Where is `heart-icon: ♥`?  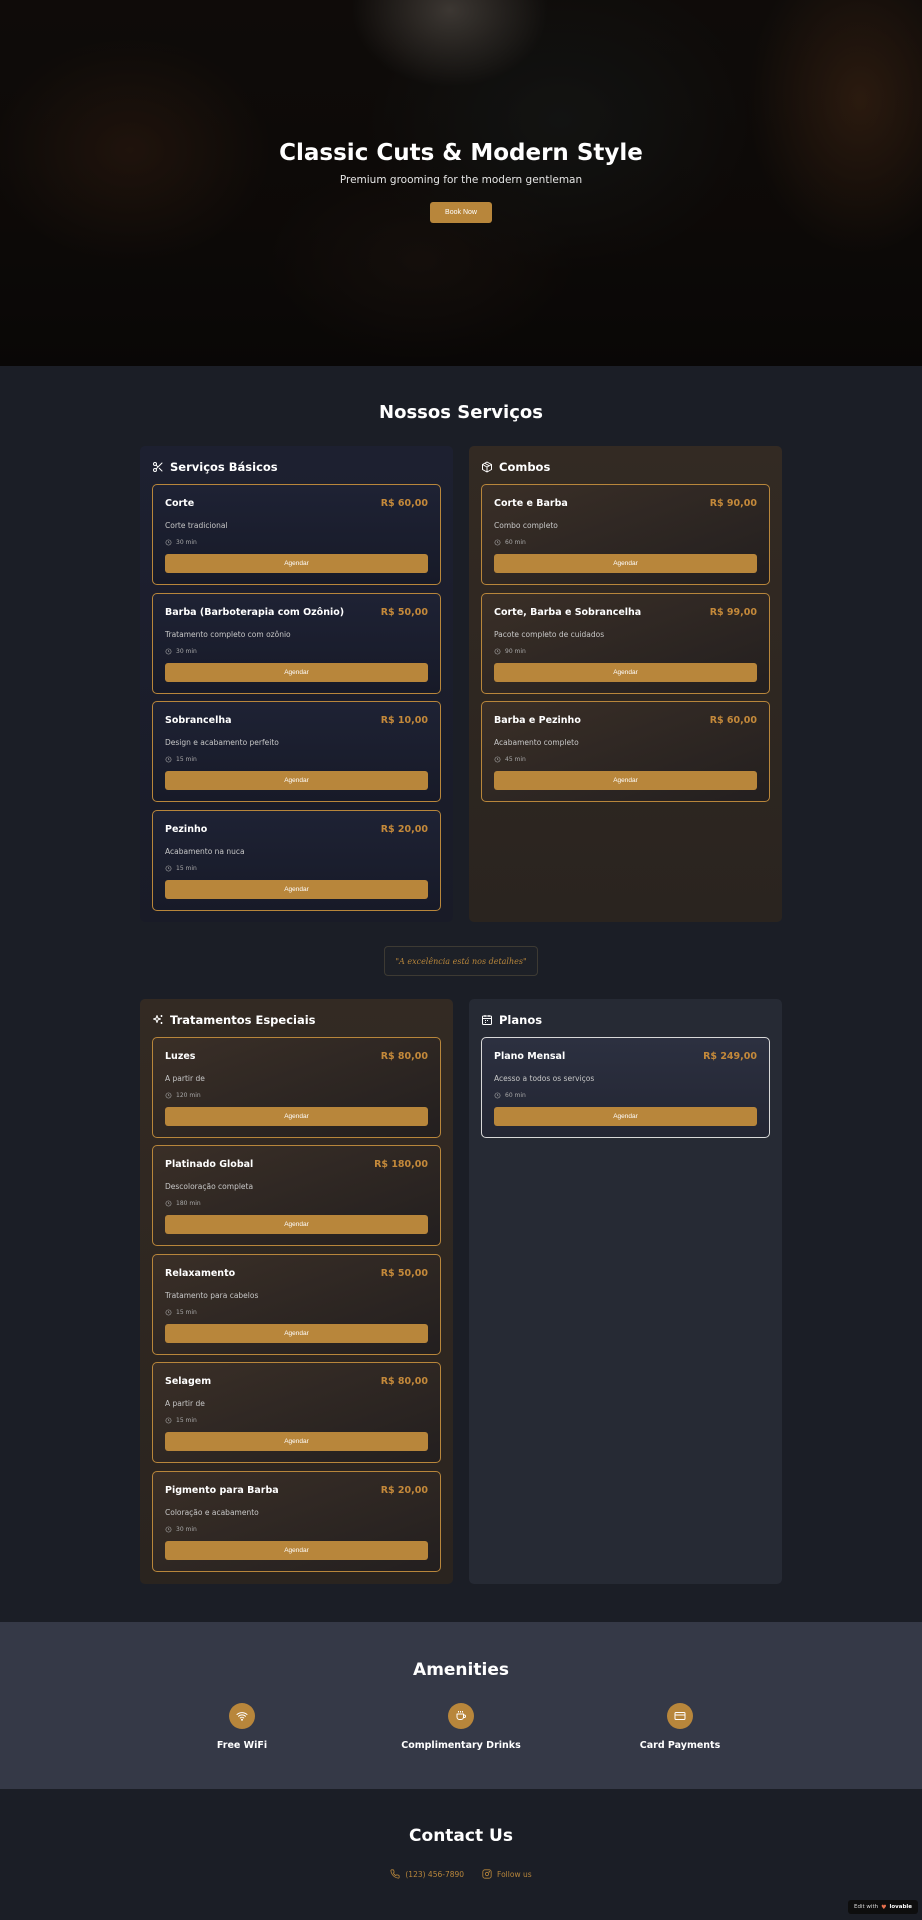
heart-icon: ♥ is located at coordinates (884, 1907).